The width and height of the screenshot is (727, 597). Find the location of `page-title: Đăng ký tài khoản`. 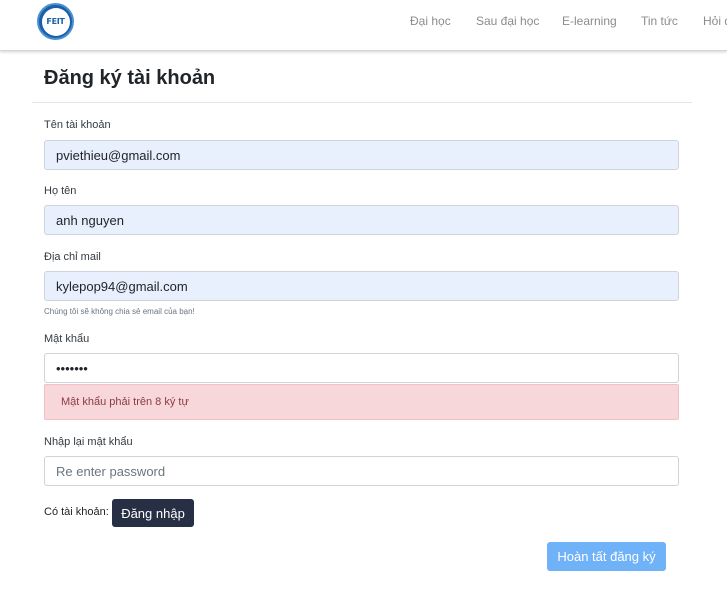

page-title: Đăng ký tài khoản is located at coordinates (130, 78).